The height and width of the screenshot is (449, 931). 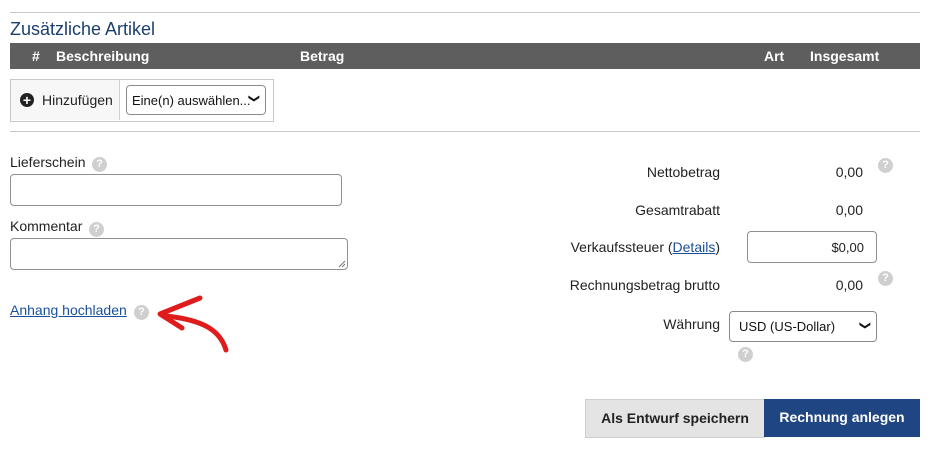 What do you see at coordinates (849, 172) in the screenshot?
I see `net-amount-value: 0,00` at bounding box center [849, 172].